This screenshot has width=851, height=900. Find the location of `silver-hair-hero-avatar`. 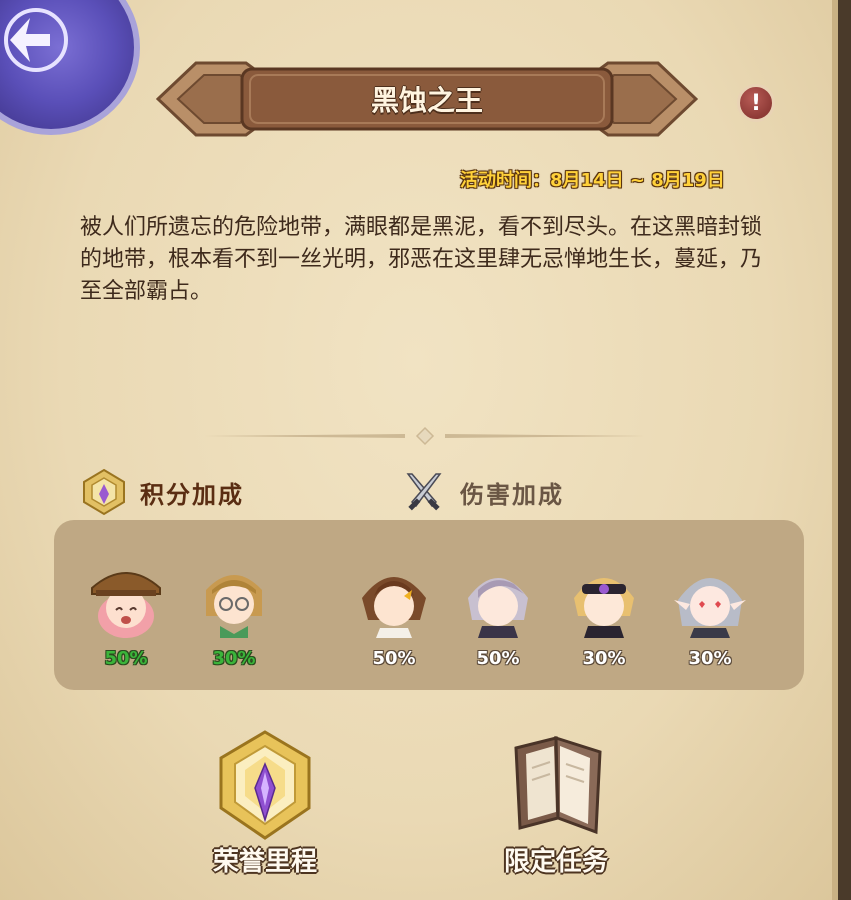

silver-hair-hero-avatar is located at coordinates (498, 608).